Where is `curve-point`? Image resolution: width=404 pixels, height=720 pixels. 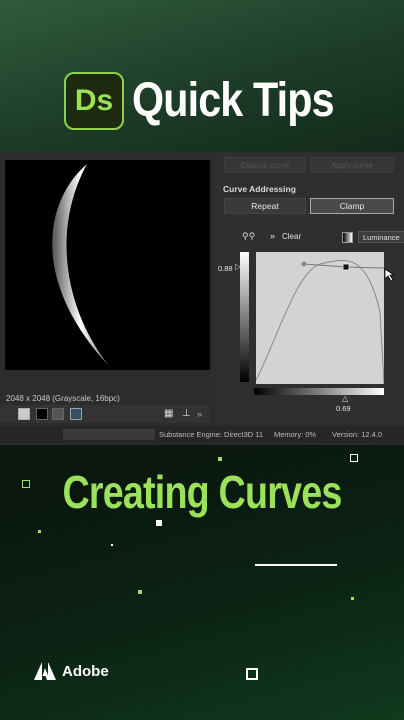 curve-point is located at coordinates (346, 267).